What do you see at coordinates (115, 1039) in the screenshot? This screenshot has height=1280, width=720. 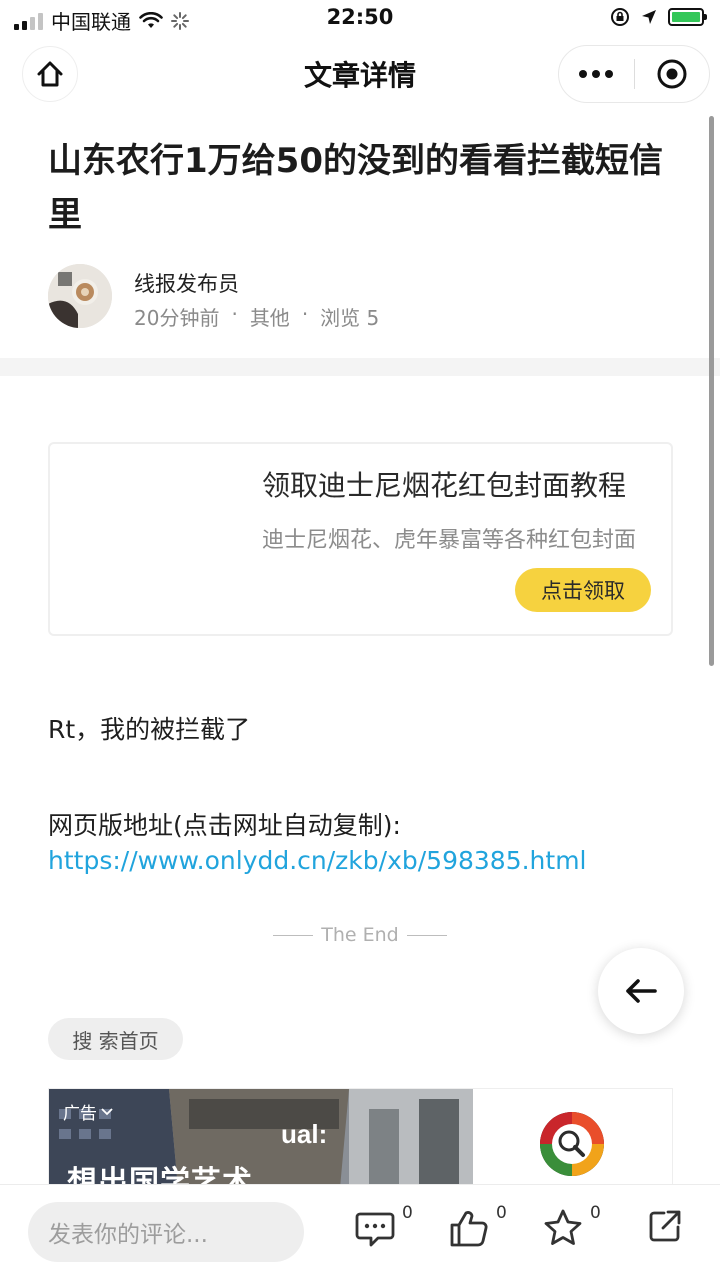 I see `search-home-button: 搜 索首页` at bounding box center [115, 1039].